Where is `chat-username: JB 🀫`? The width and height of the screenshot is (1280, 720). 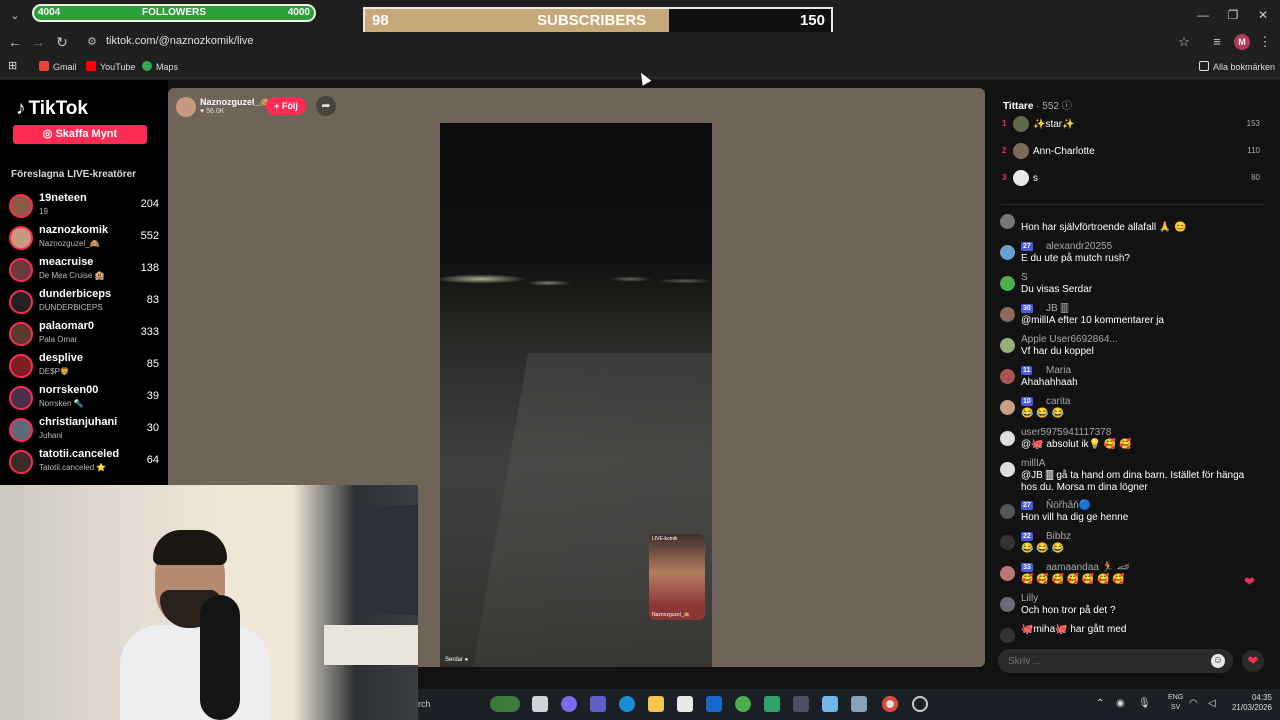 chat-username: JB 🀫 is located at coordinates (1057, 308).